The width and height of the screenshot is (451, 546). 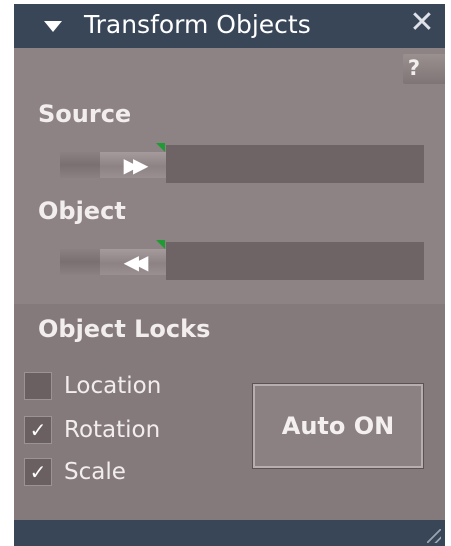 I want to click on footer-bar, so click(x=229, y=533).